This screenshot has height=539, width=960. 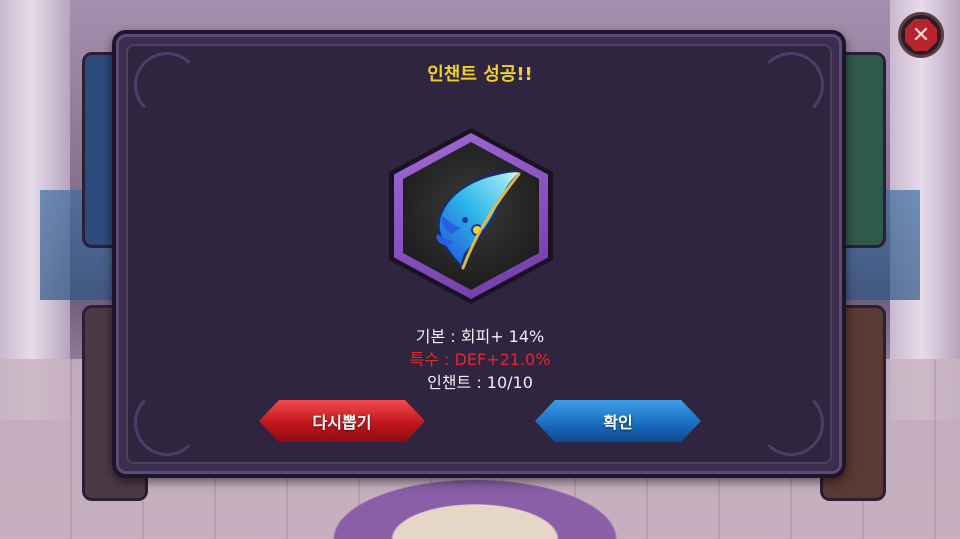 I want to click on stat-enchant-level: 인챈트 : 10/10, so click(x=480, y=382).